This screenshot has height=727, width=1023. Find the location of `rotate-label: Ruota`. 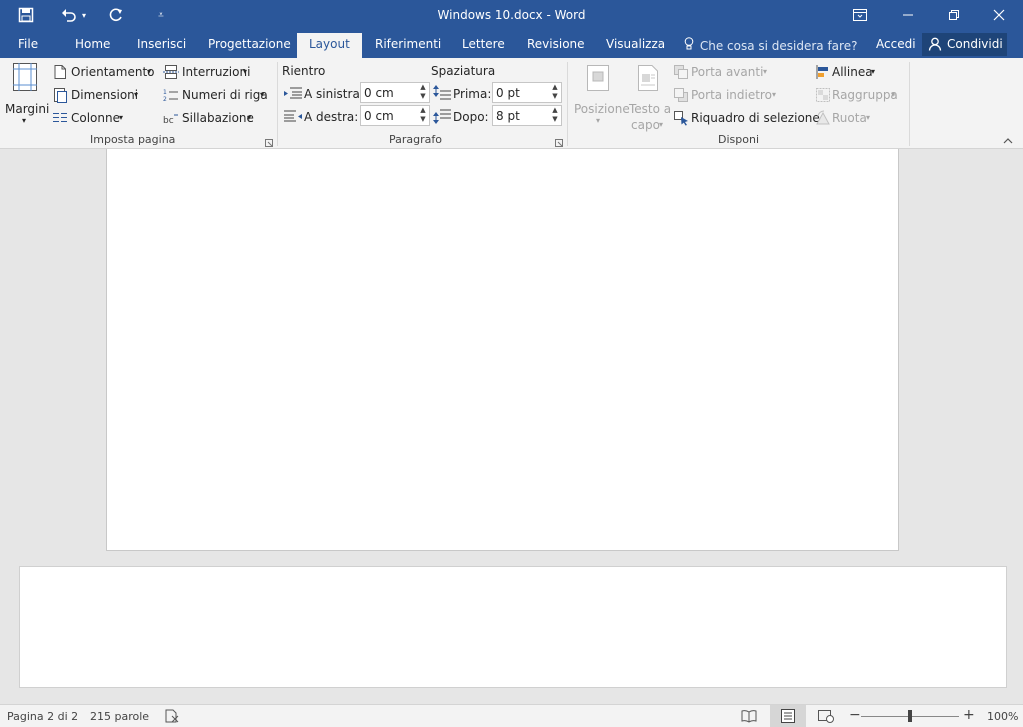

rotate-label: Ruota is located at coordinates (849, 118).